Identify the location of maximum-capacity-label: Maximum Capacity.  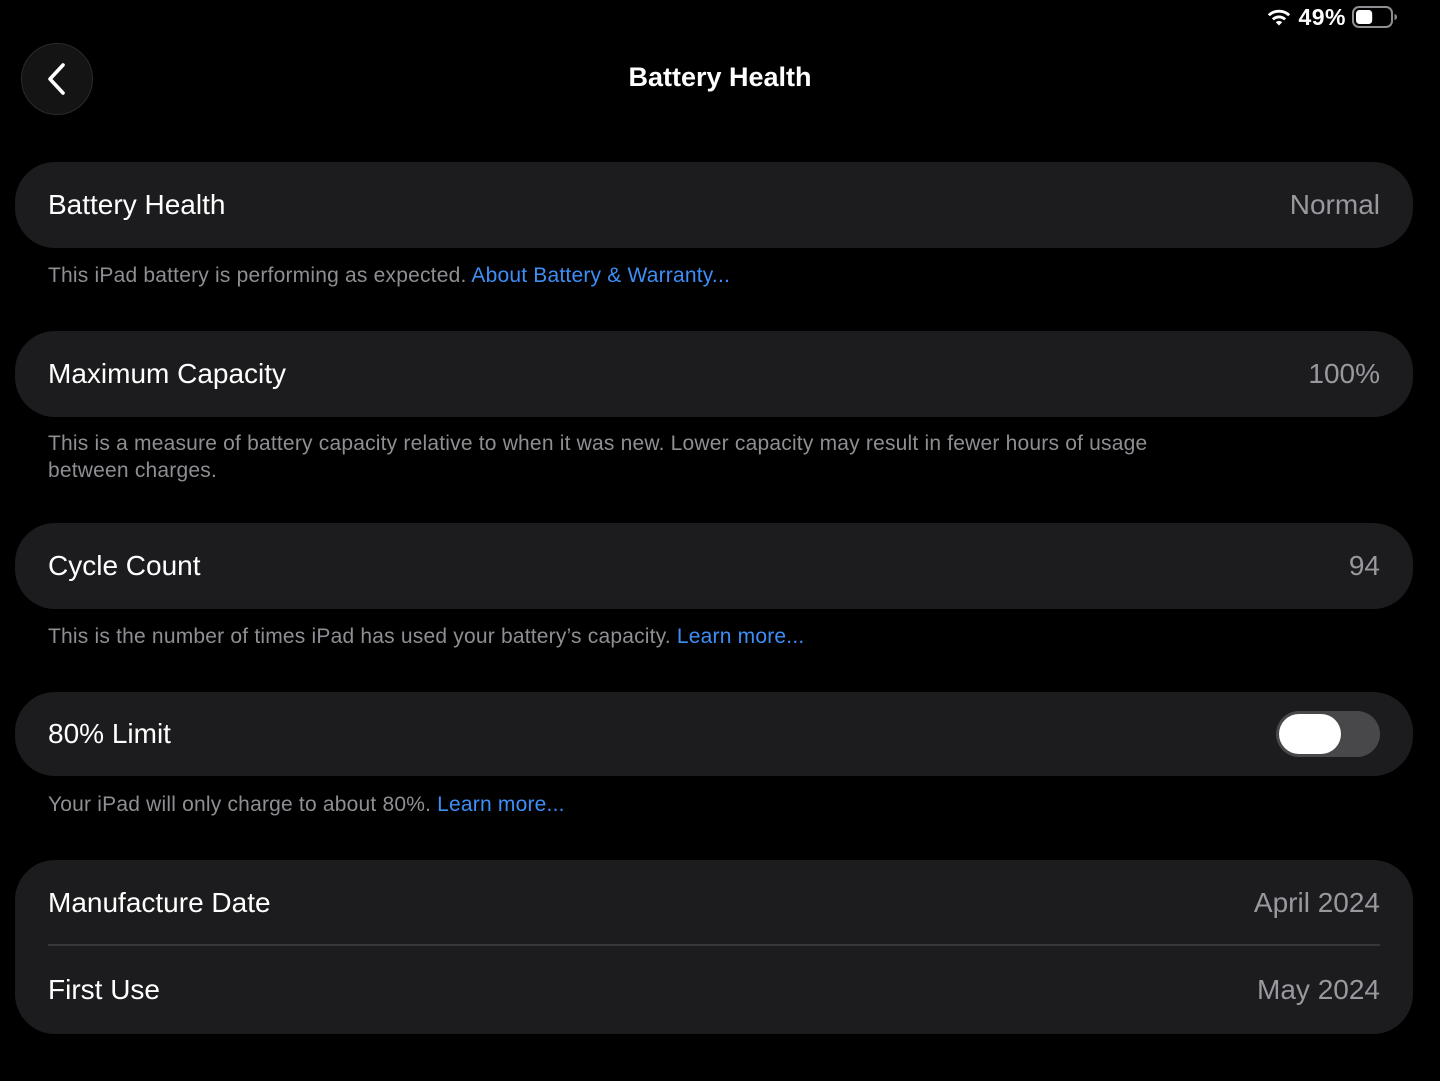
(167, 373).